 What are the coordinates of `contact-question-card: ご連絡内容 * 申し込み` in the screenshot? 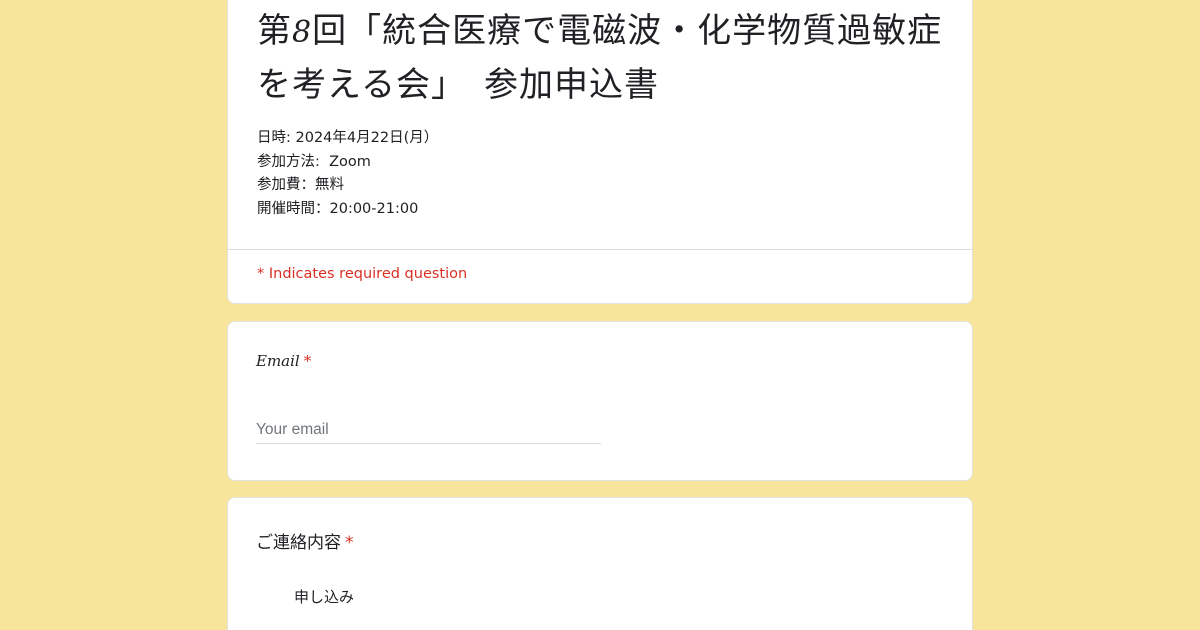 It's located at (600, 563).